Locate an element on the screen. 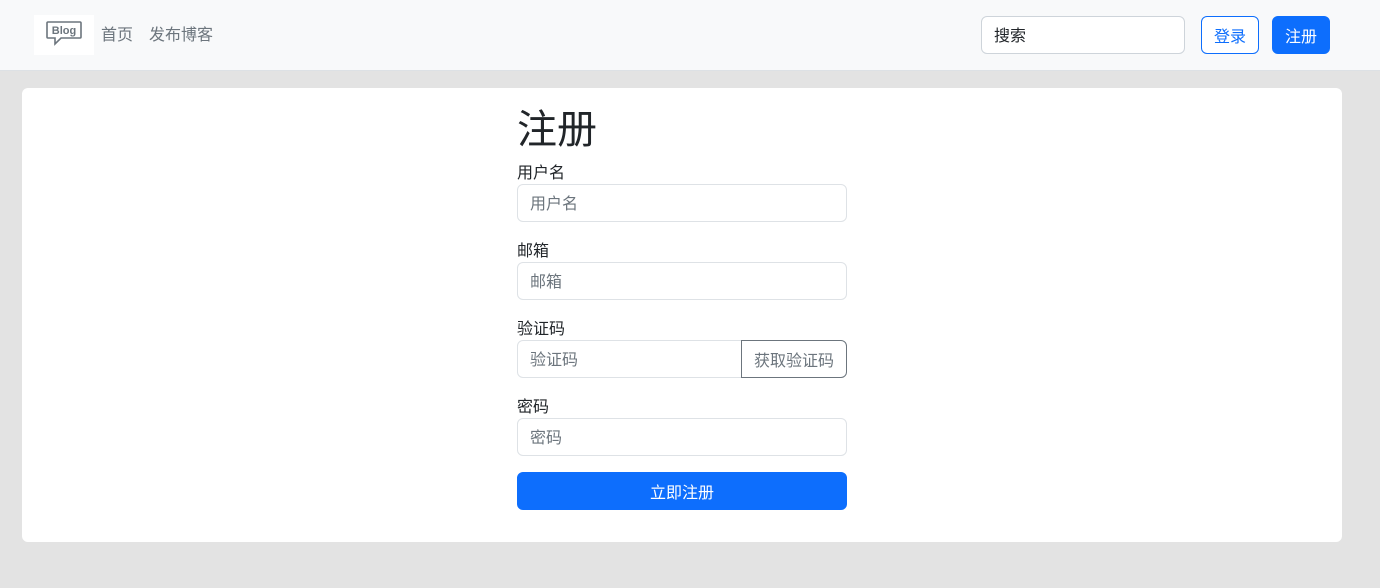 The image size is (1380, 588). search-input is located at coordinates (1083, 35).